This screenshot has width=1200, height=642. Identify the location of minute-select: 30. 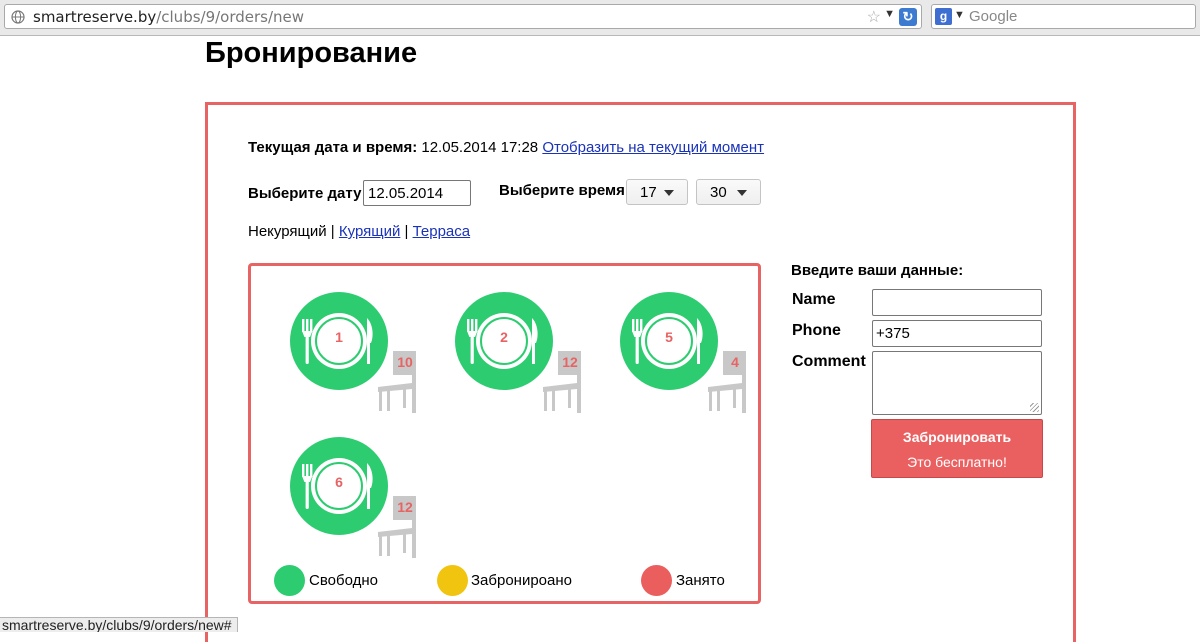
(728, 192).